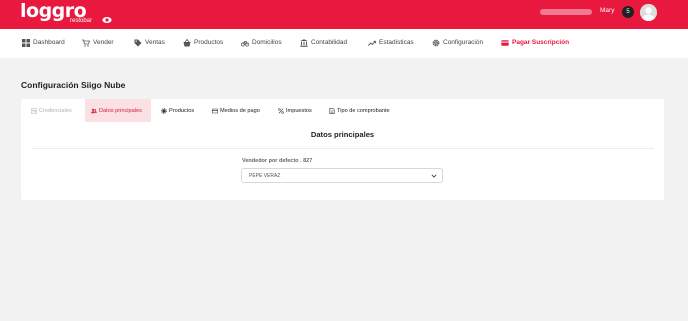  Describe the element at coordinates (541, 42) in the screenshot. I see `nav-label: Pagar Suscripción` at that location.